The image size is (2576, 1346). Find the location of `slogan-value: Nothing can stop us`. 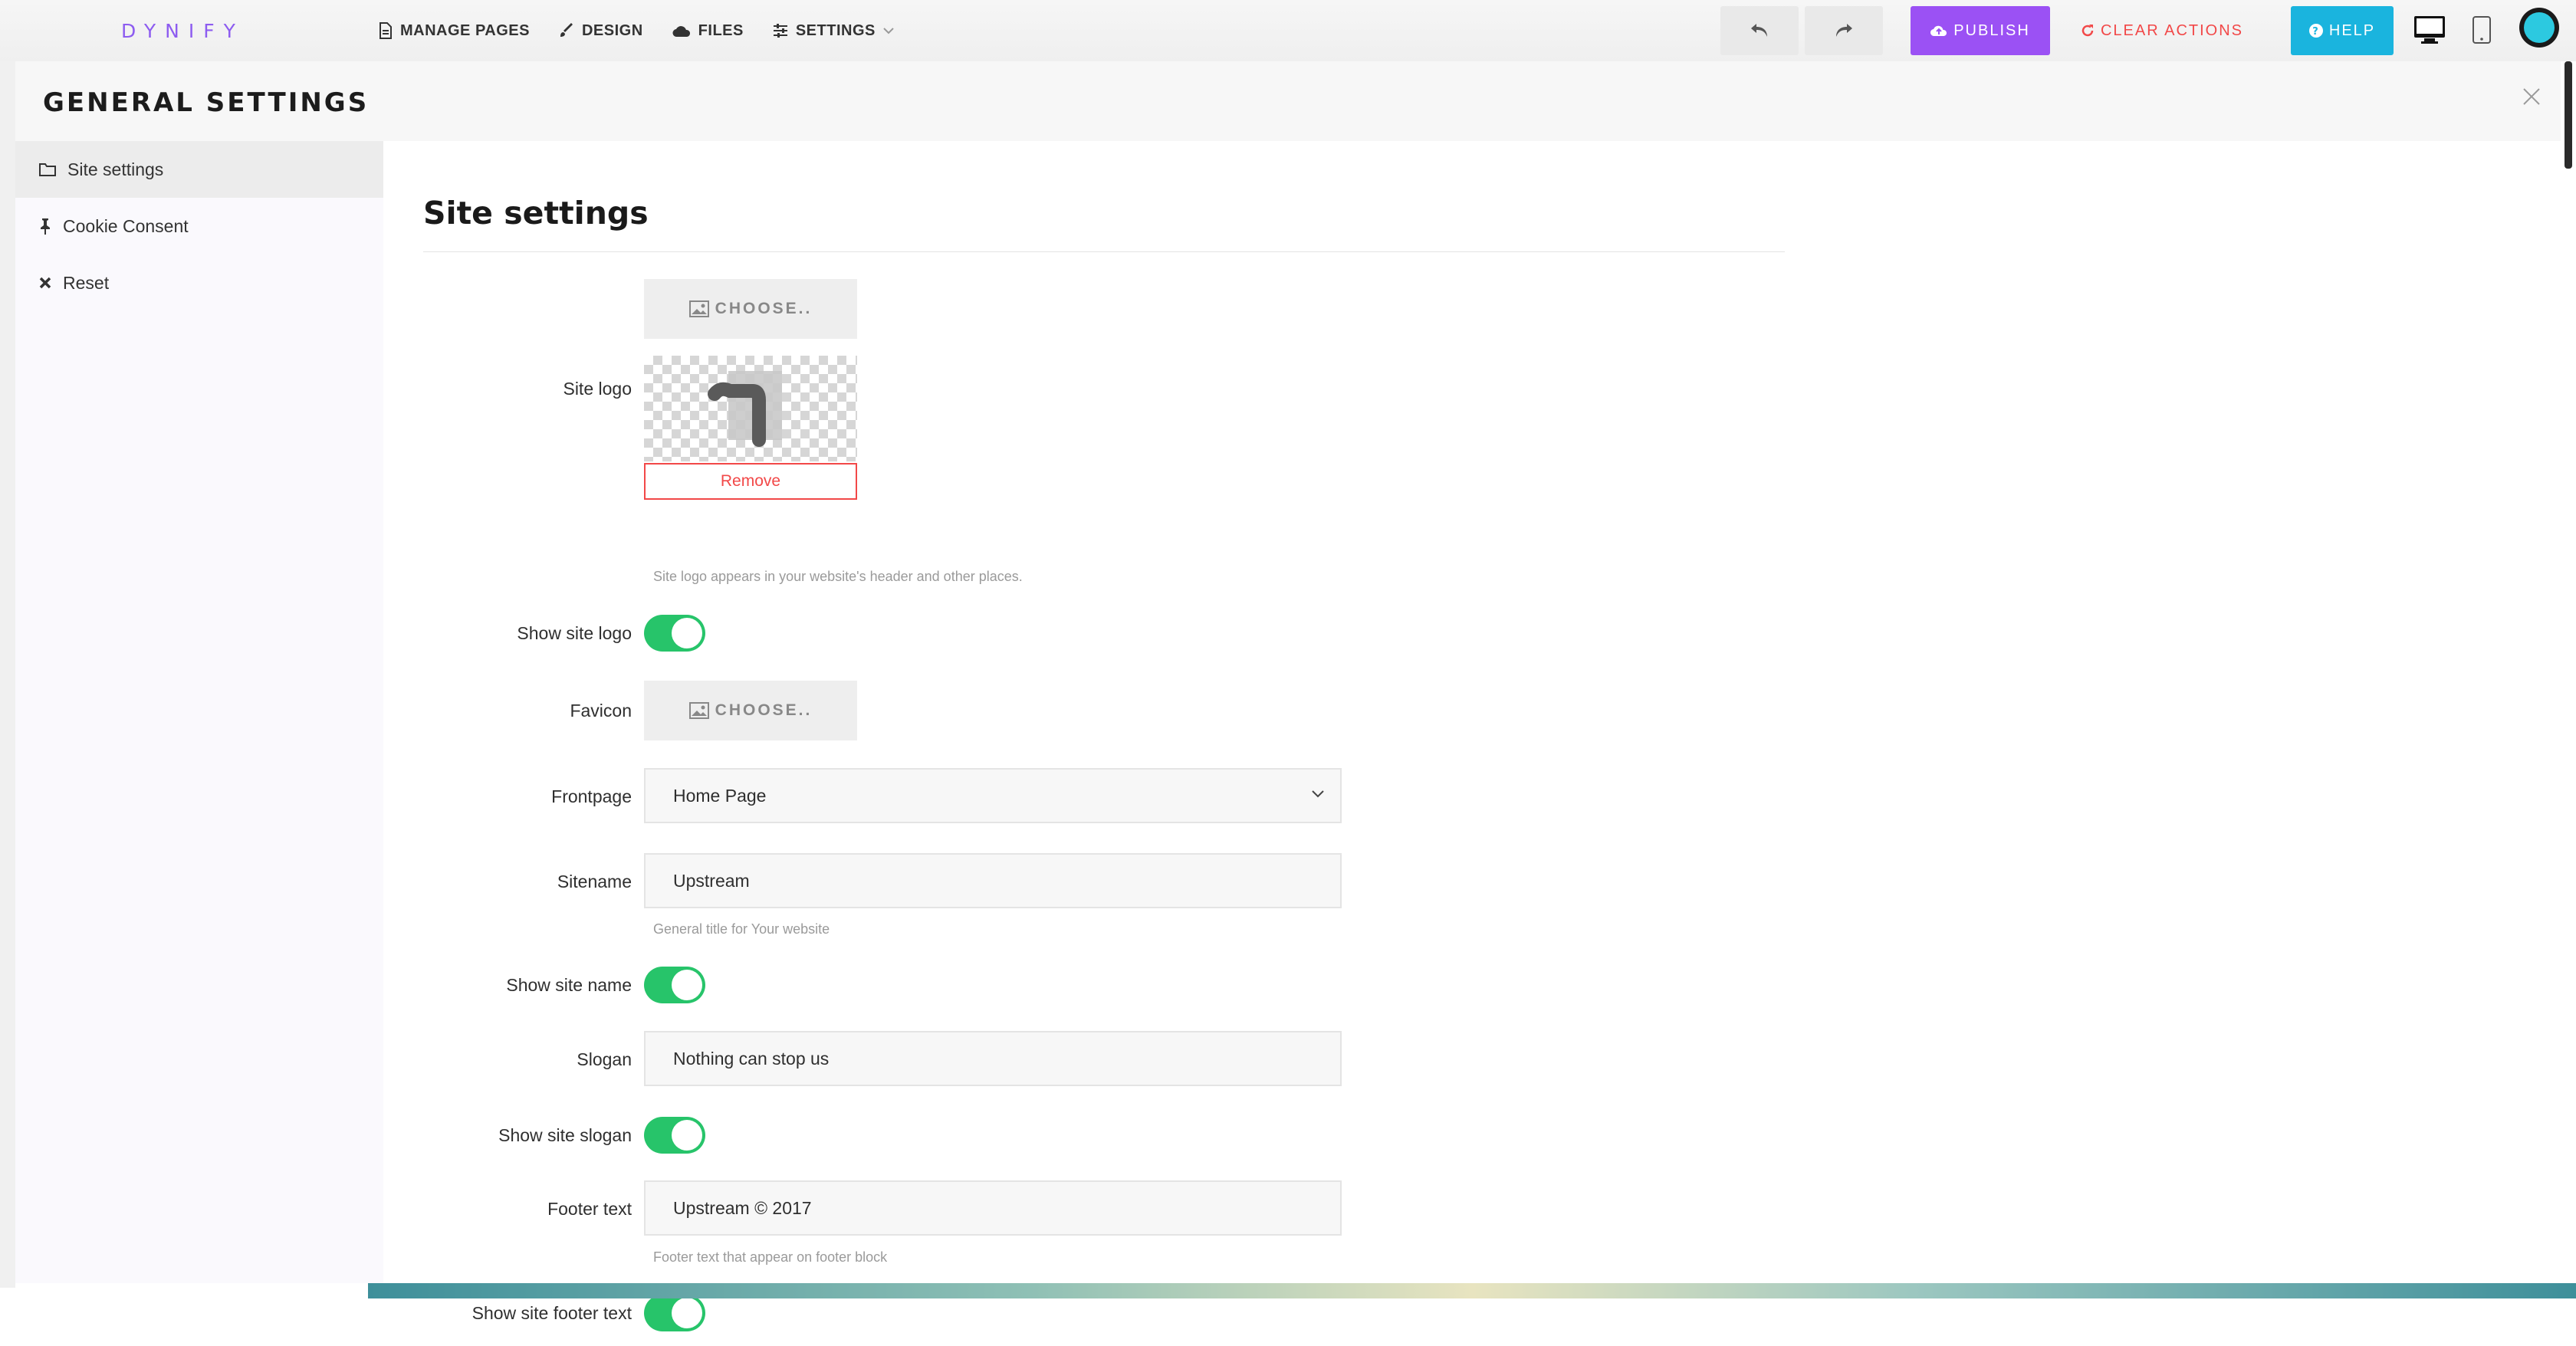

slogan-value: Nothing can stop us is located at coordinates (752, 1058).